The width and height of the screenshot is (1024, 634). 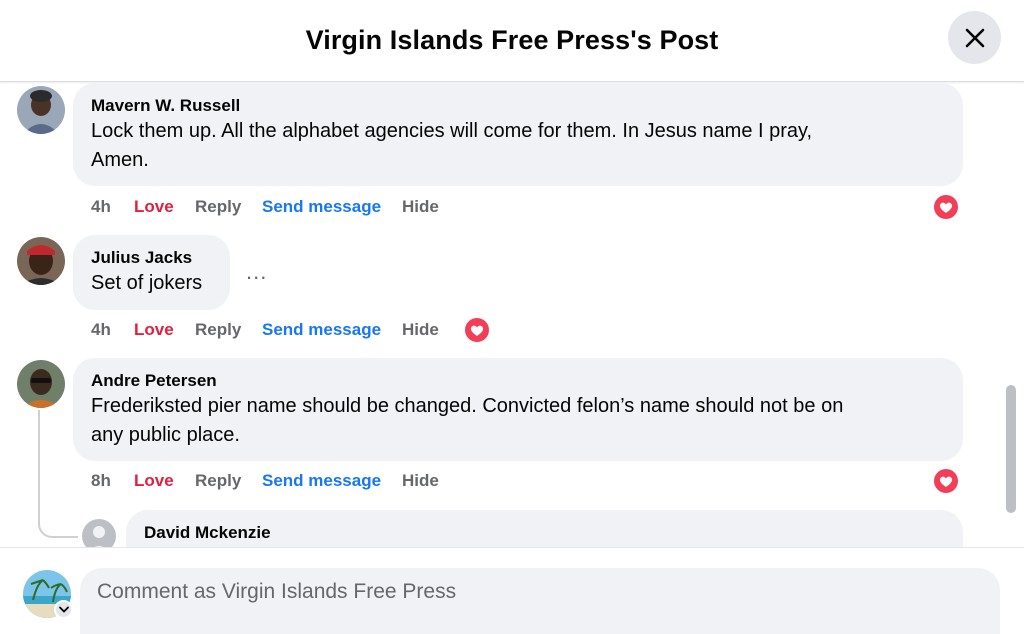 I want to click on comment-author: Andre Petersen, so click(x=518, y=381).